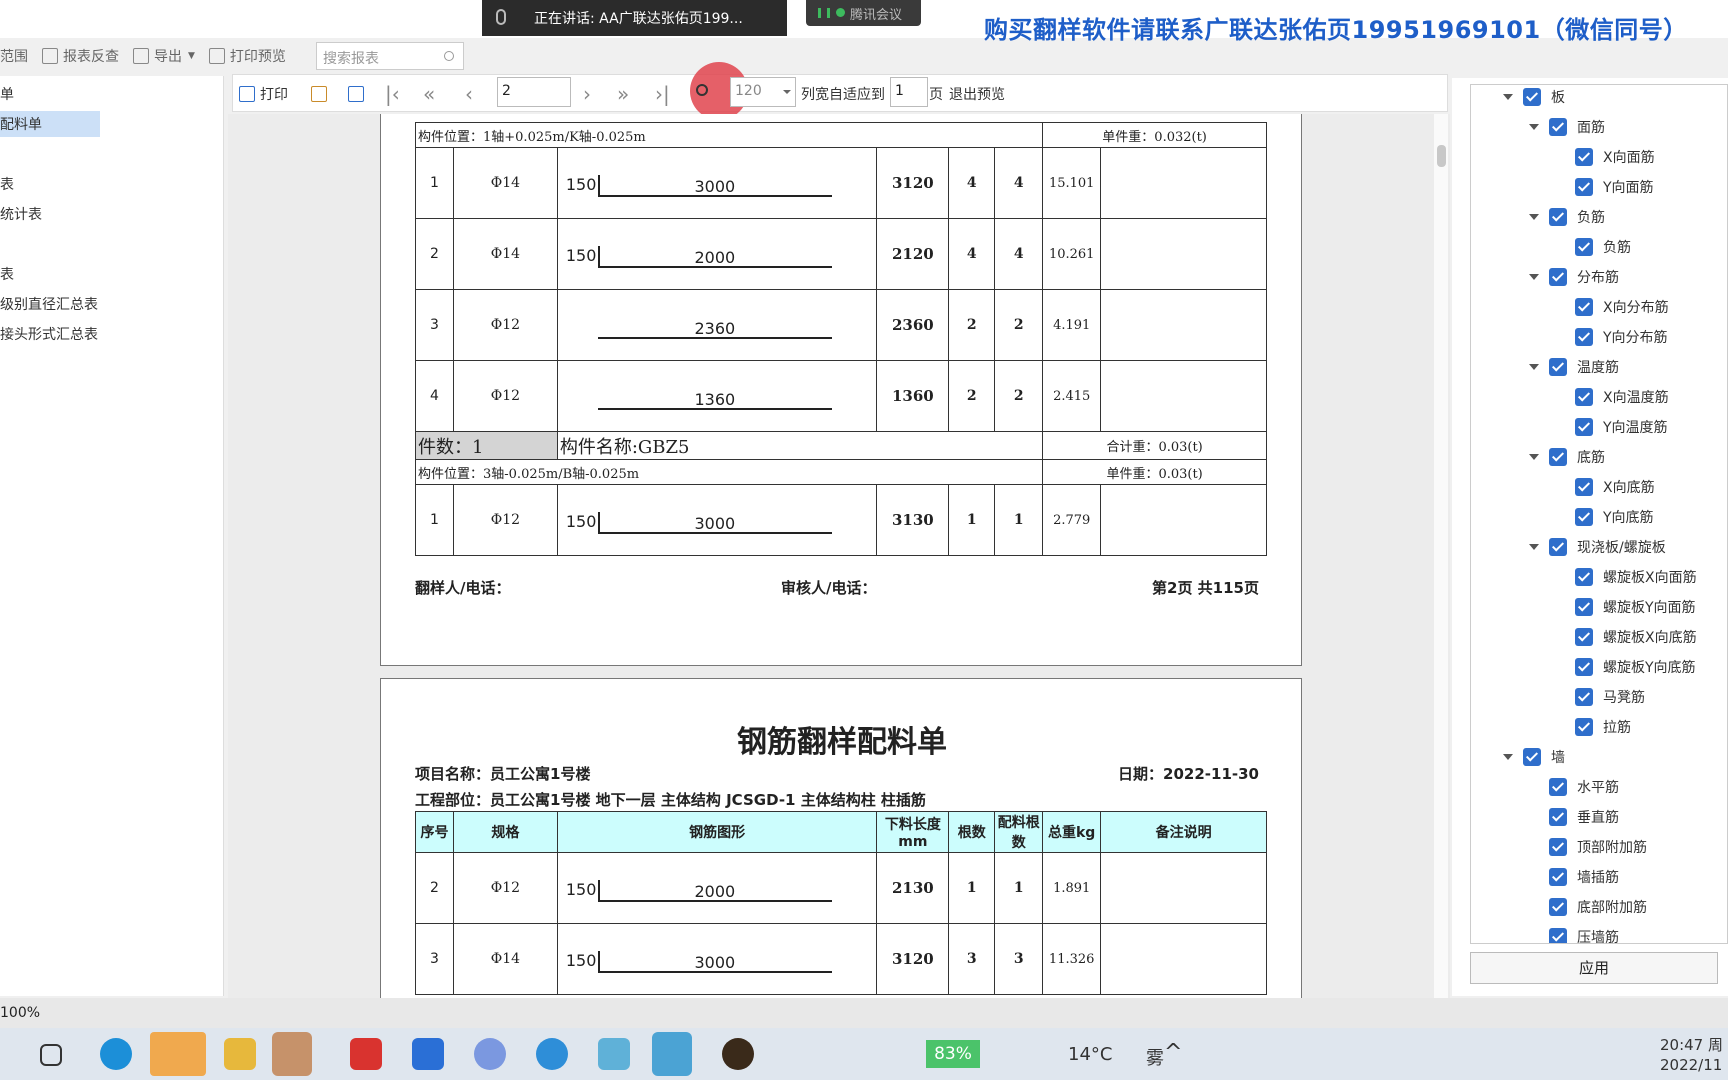  Describe the element at coordinates (263, 94) in the screenshot. I see `print-button: 打印` at that location.